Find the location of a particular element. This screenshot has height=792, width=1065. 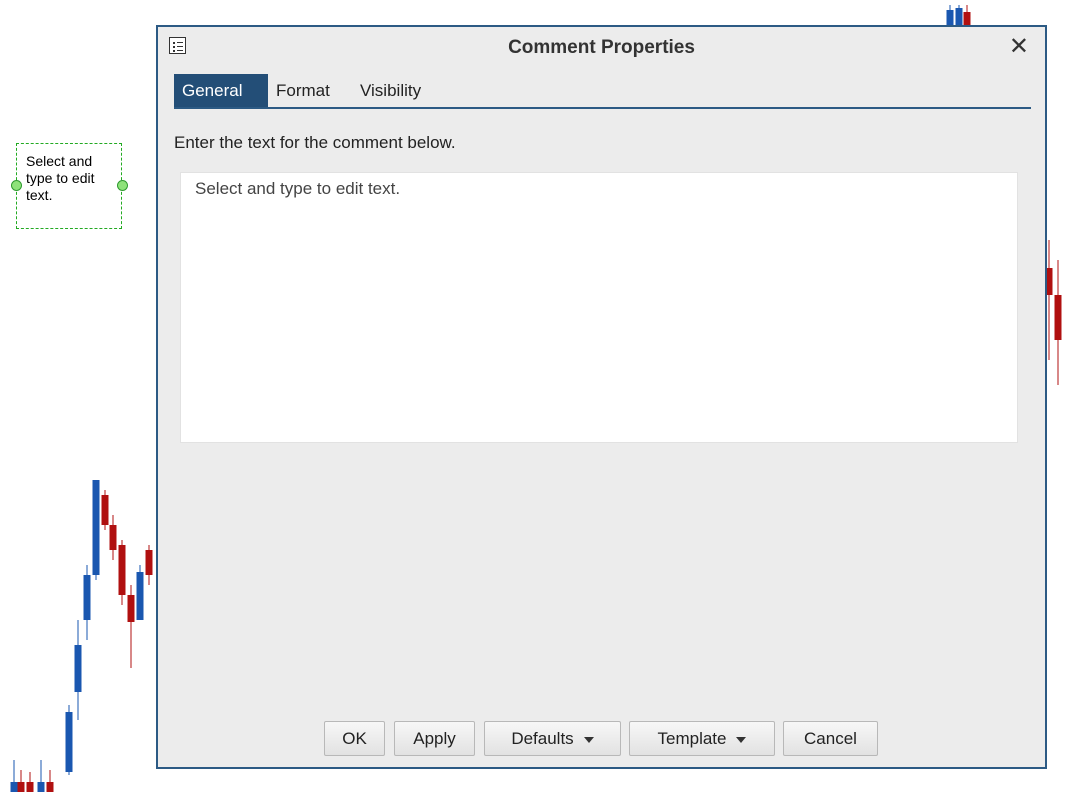

comment-right-handle is located at coordinates (122, 185).